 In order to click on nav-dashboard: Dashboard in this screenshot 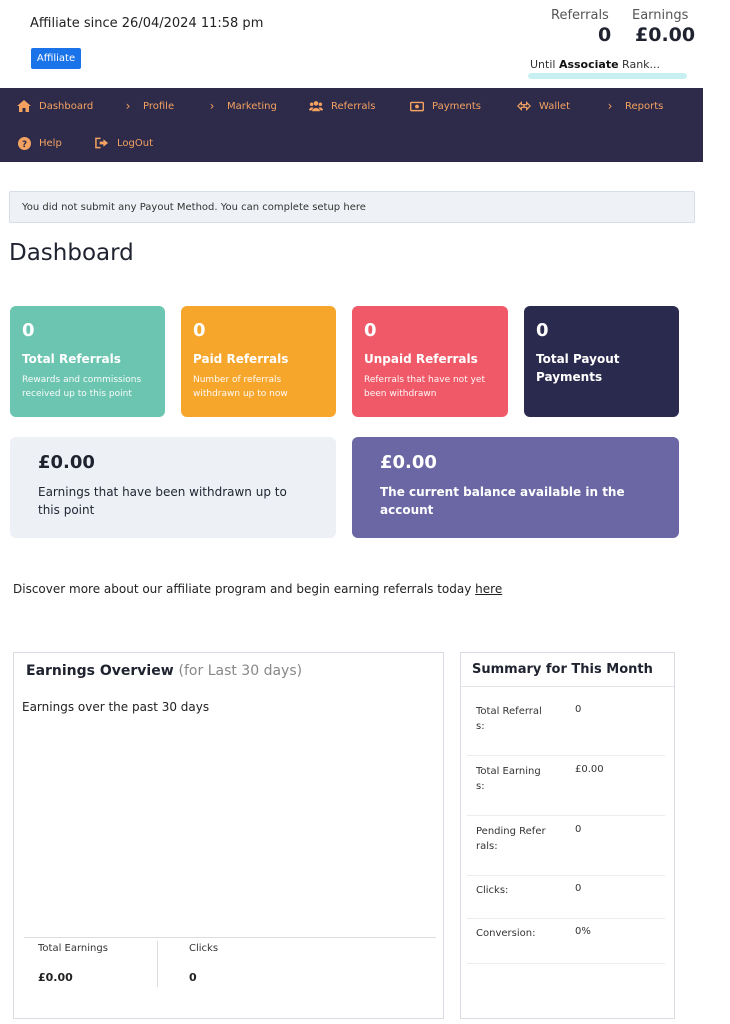, I will do `click(55, 106)`.